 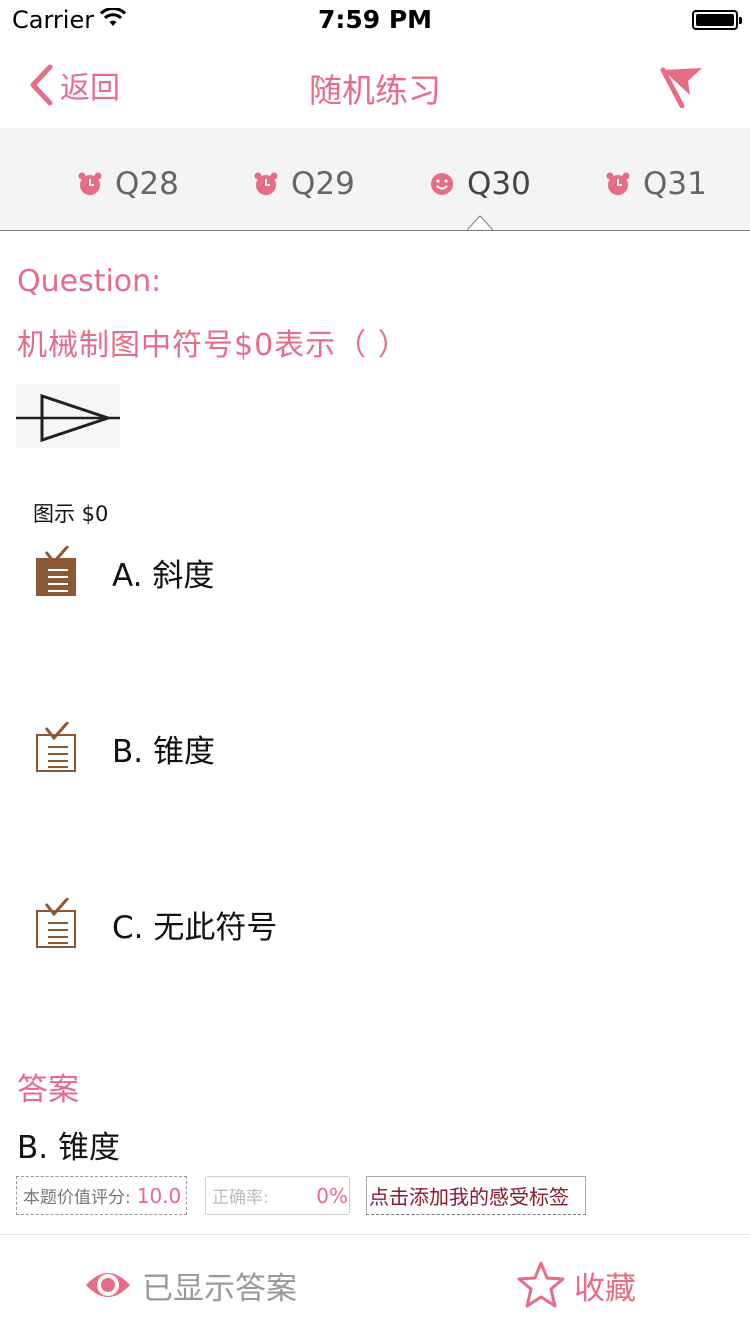 I want to click on battery-icon, so click(x=717, y=20).